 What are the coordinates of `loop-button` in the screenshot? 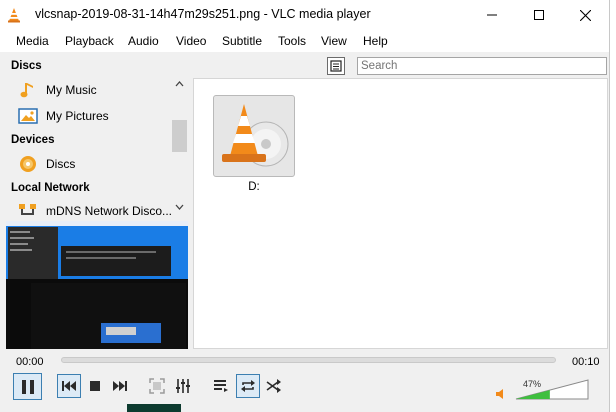 It's located at (248, 386).